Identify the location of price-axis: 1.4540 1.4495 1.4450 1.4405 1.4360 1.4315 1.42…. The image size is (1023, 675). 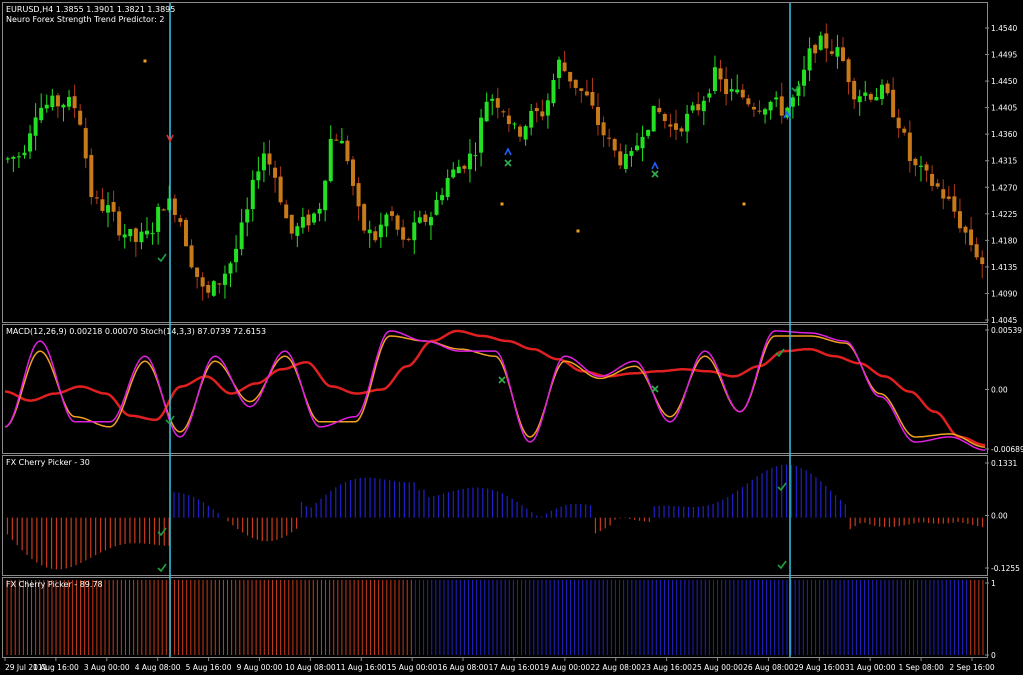
(1004, 342).